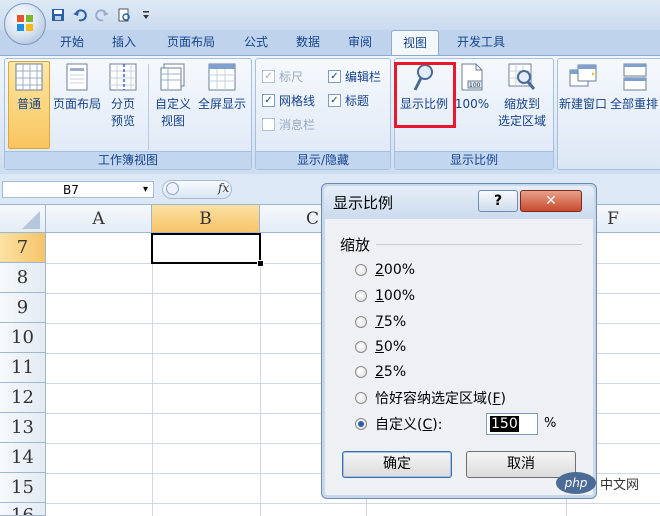 The height and width of the screenshot is (516, 660). Describe the element at coordinates (23, 509) in the screenshot. I see `row-header-16: 16` at that location.